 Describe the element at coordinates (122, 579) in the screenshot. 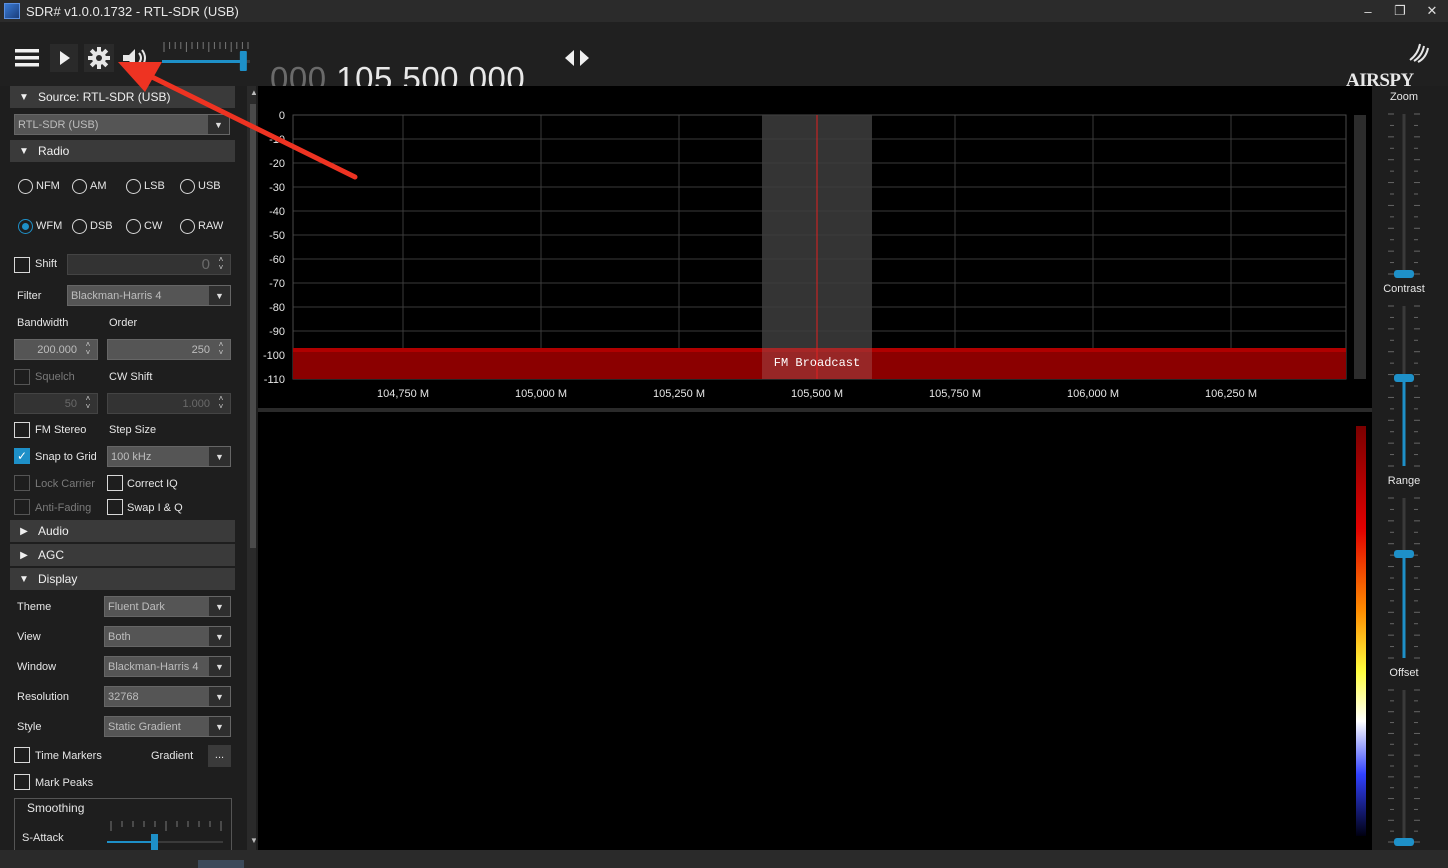

I see `display-section-header: ▼ Display` at that location.